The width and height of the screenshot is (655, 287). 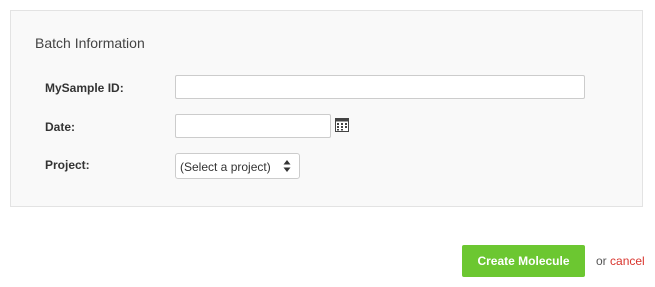 I want to click on panel-title: Batch Information, so click(x=90, y=43).